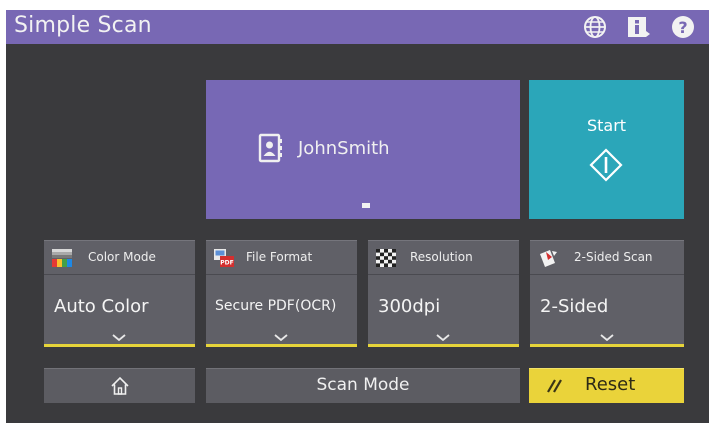  Describe the element at coordinates (226, 263) in the screenshot. I see `svg-text: PDF` at that location.